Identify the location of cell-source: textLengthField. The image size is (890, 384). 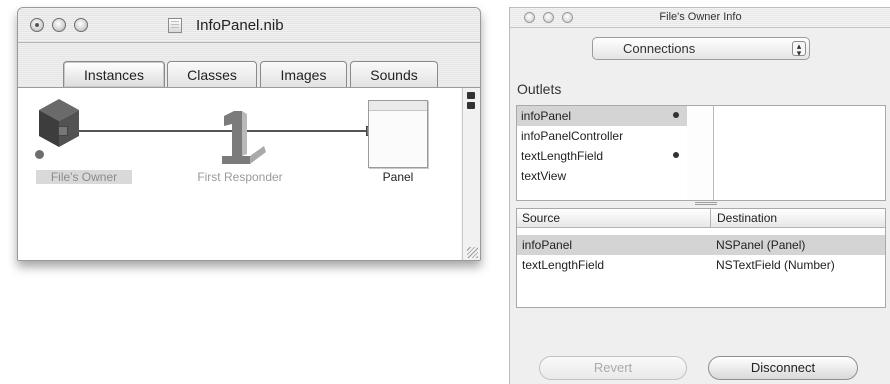
(563, 265).